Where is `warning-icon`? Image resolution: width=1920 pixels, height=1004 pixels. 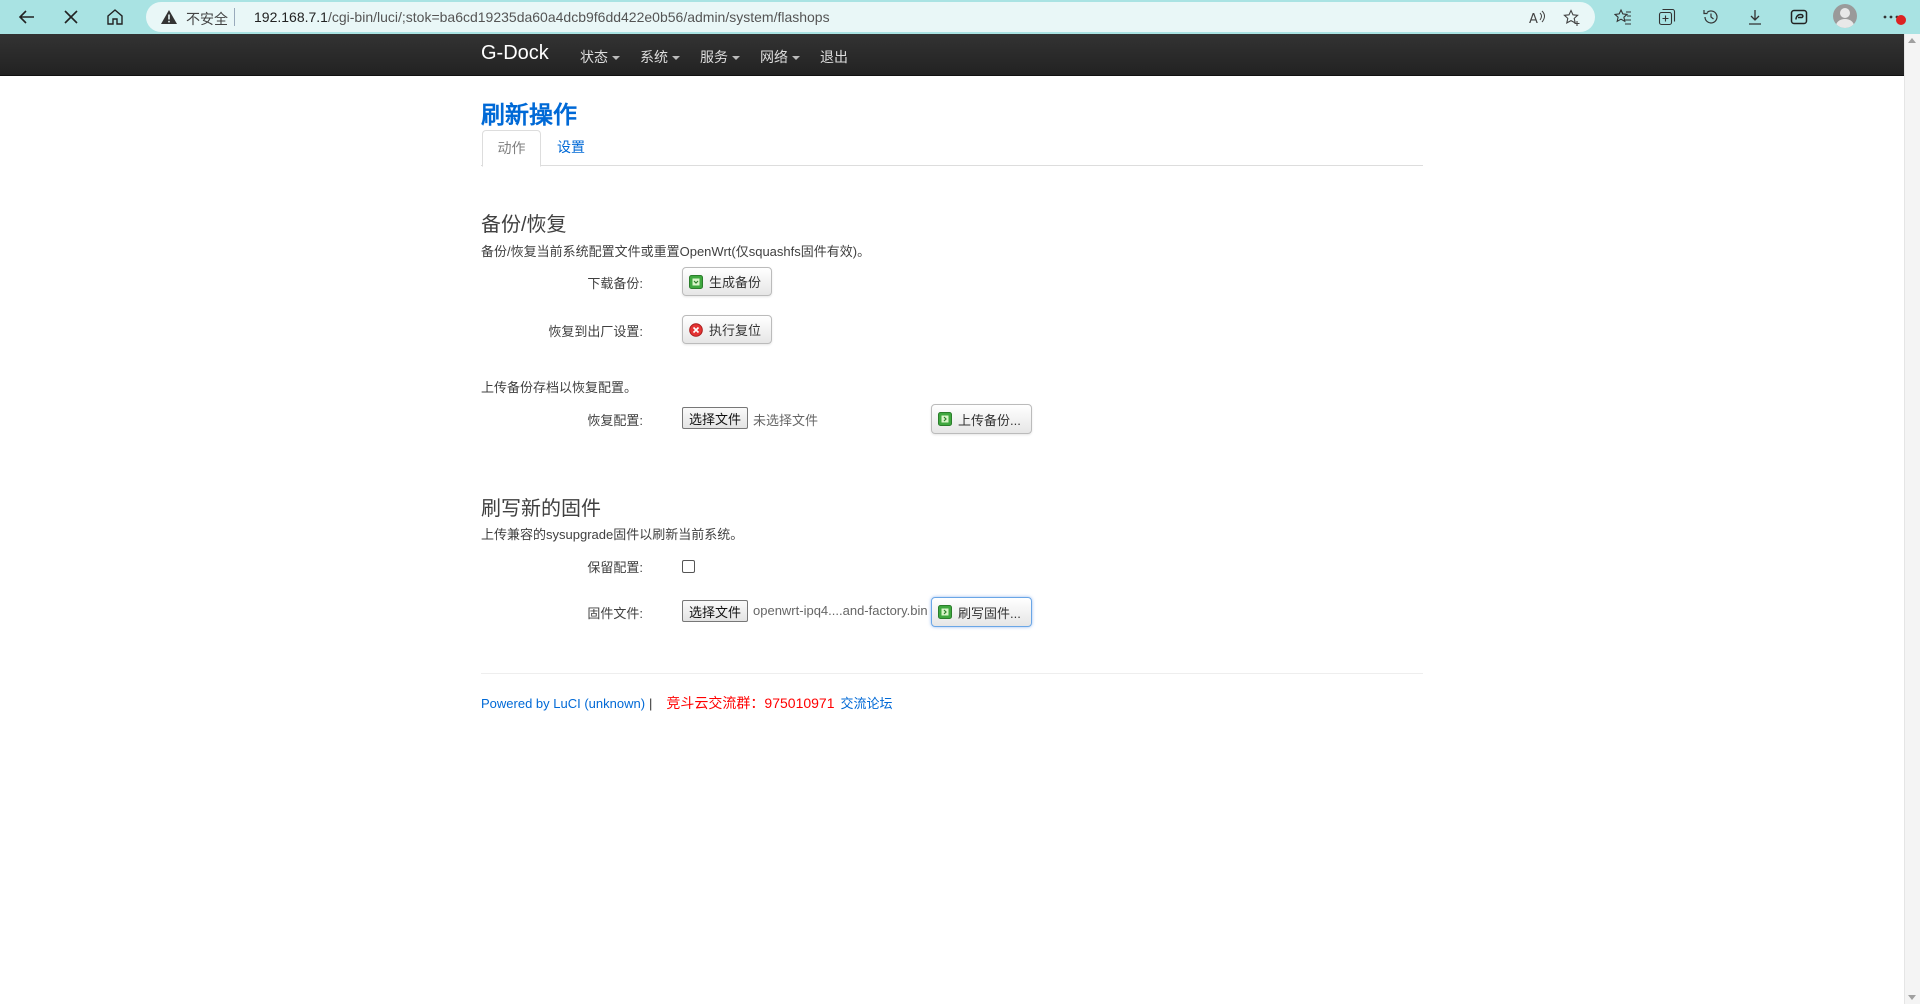 warning-icon is located at coordinates (169, 18).